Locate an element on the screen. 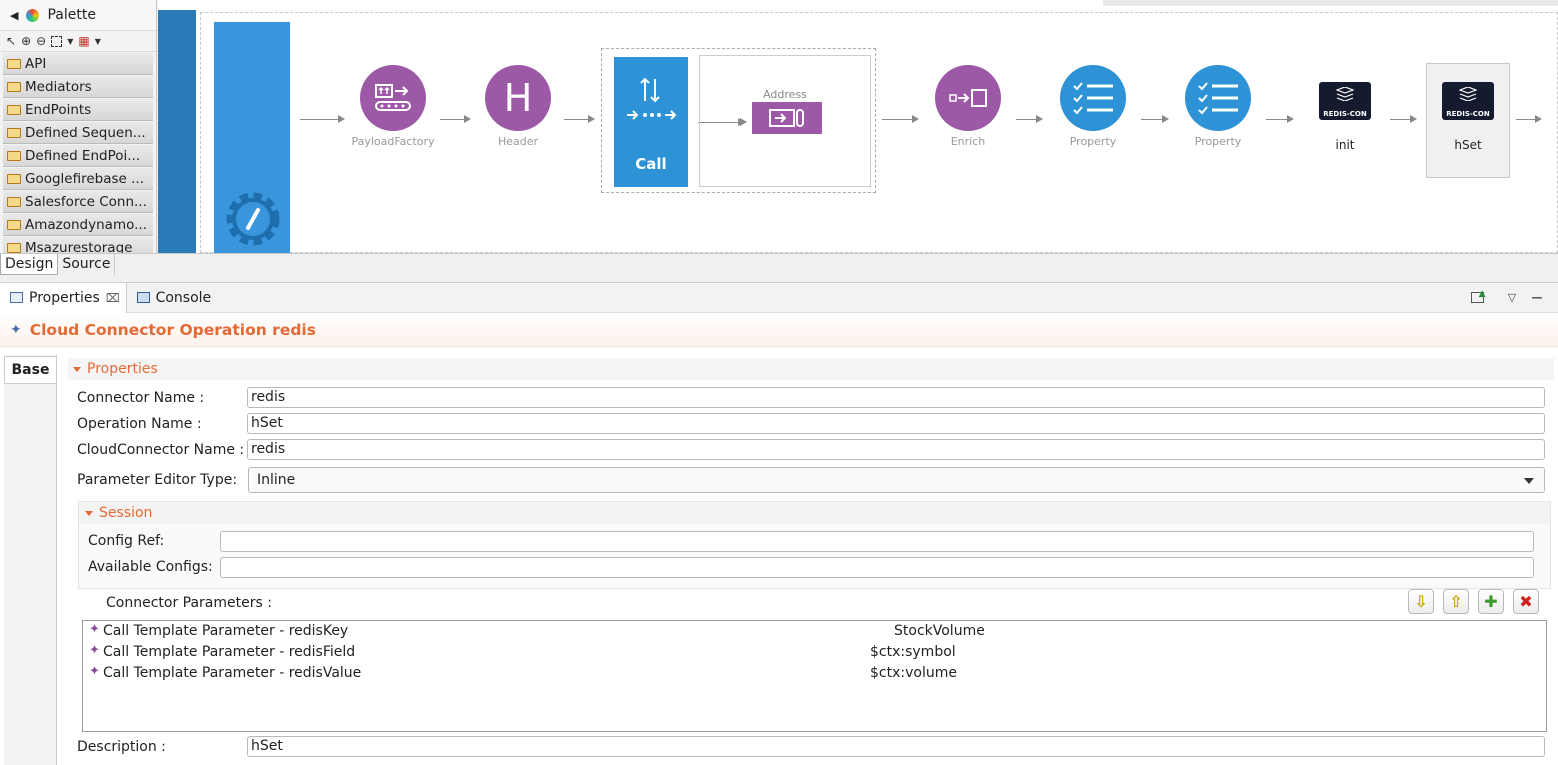 This screenshot has width=1558, height=765. tab-properties: Properties ⌧ is located at coordinates (63, 297).